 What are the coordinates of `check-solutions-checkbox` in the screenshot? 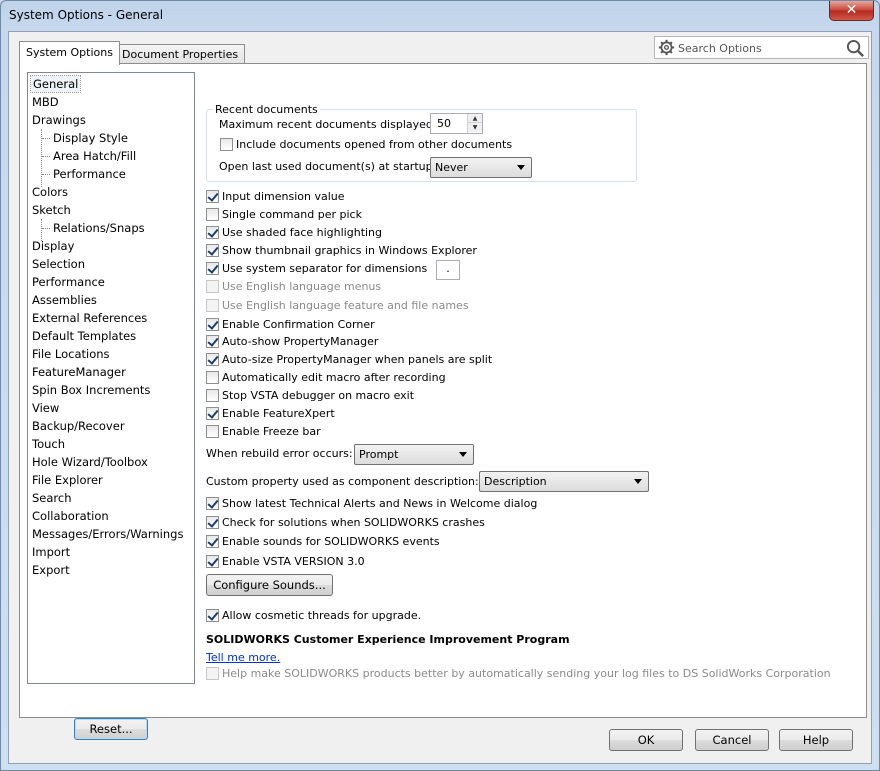 It's located at (212, 522).